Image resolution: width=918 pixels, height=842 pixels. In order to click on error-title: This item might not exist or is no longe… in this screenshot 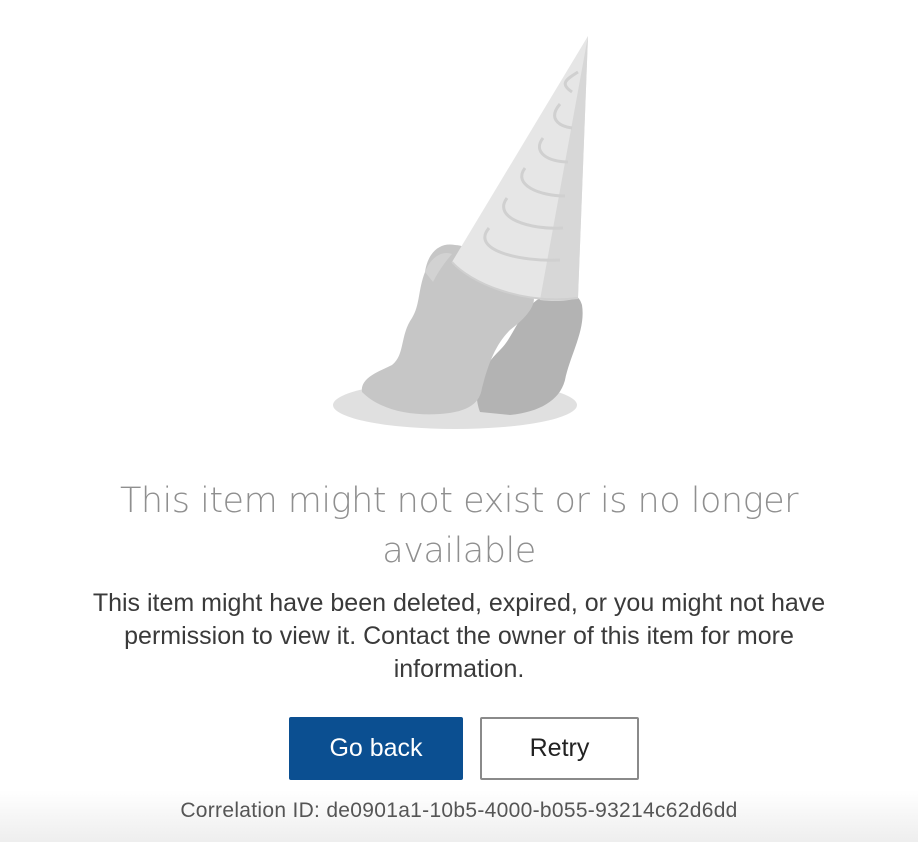, I will do `click(459, 526)`.